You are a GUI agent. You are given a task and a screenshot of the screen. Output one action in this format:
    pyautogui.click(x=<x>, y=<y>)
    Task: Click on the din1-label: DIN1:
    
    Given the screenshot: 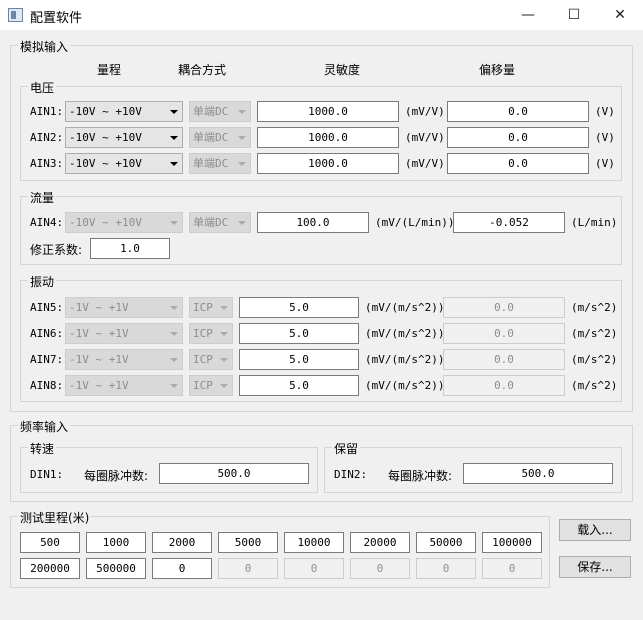 What is the action you would take?
    pyautogui.click(x=47, y=474)
    